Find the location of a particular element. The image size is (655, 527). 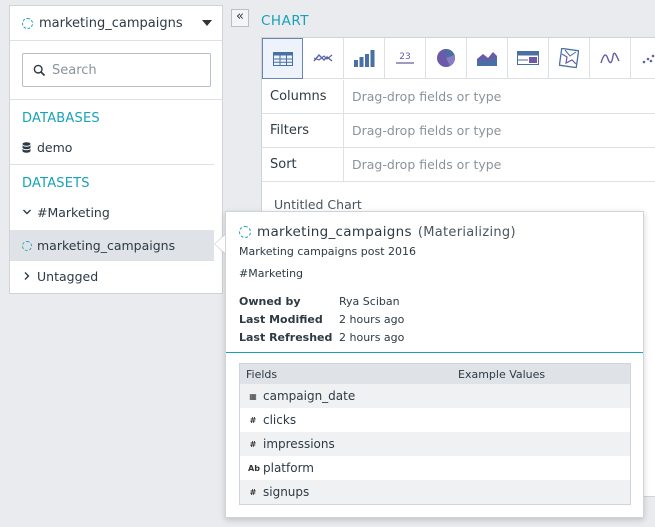

example-values-column-header: Example Values is located at coordinates (502, 374).